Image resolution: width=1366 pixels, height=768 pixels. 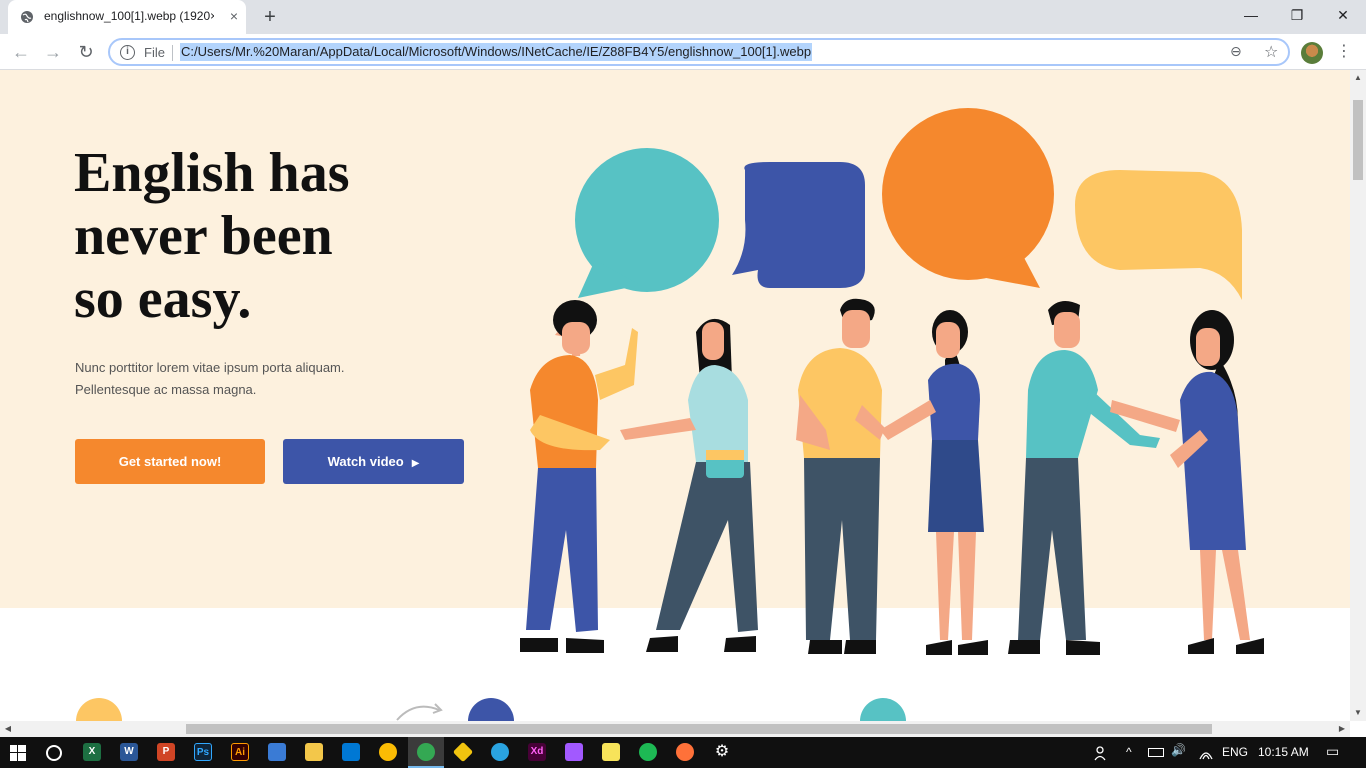 I want to click on language-indicator: ENG, so click(x=1235, y=752).